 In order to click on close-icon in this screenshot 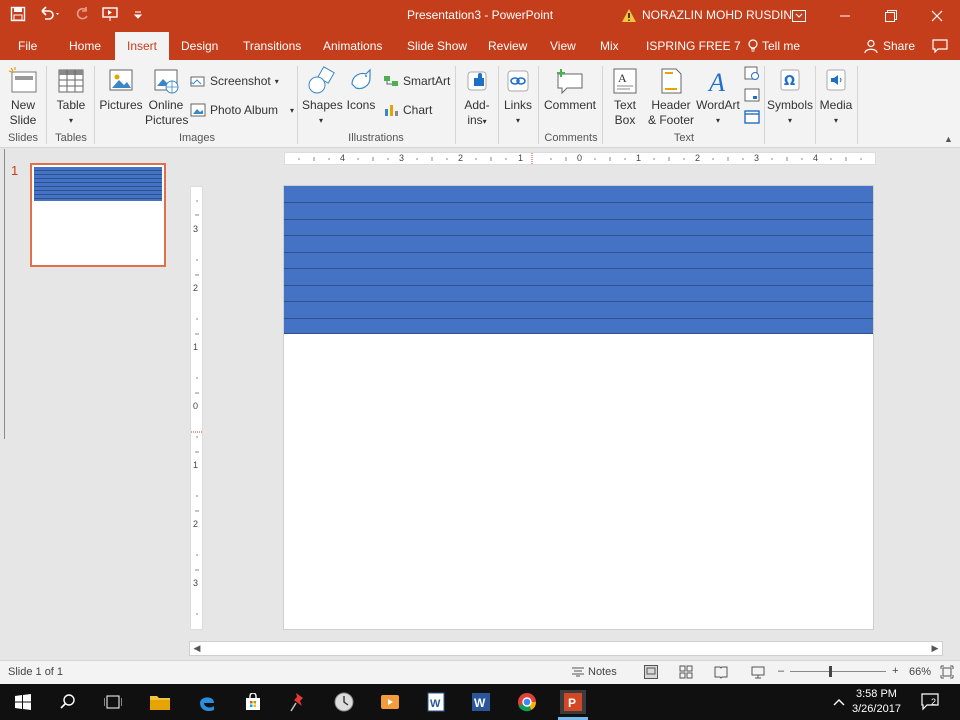, I will do `click(937, 16)`.